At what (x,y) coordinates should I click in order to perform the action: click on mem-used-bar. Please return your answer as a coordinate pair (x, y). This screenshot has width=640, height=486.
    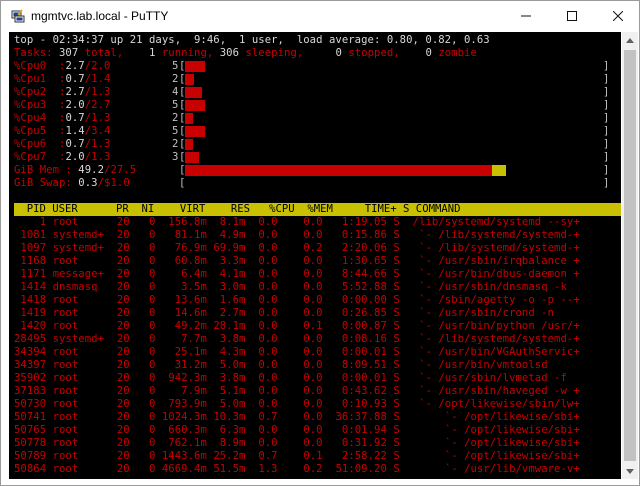
    Looking at the image, I should click on (338, 170).